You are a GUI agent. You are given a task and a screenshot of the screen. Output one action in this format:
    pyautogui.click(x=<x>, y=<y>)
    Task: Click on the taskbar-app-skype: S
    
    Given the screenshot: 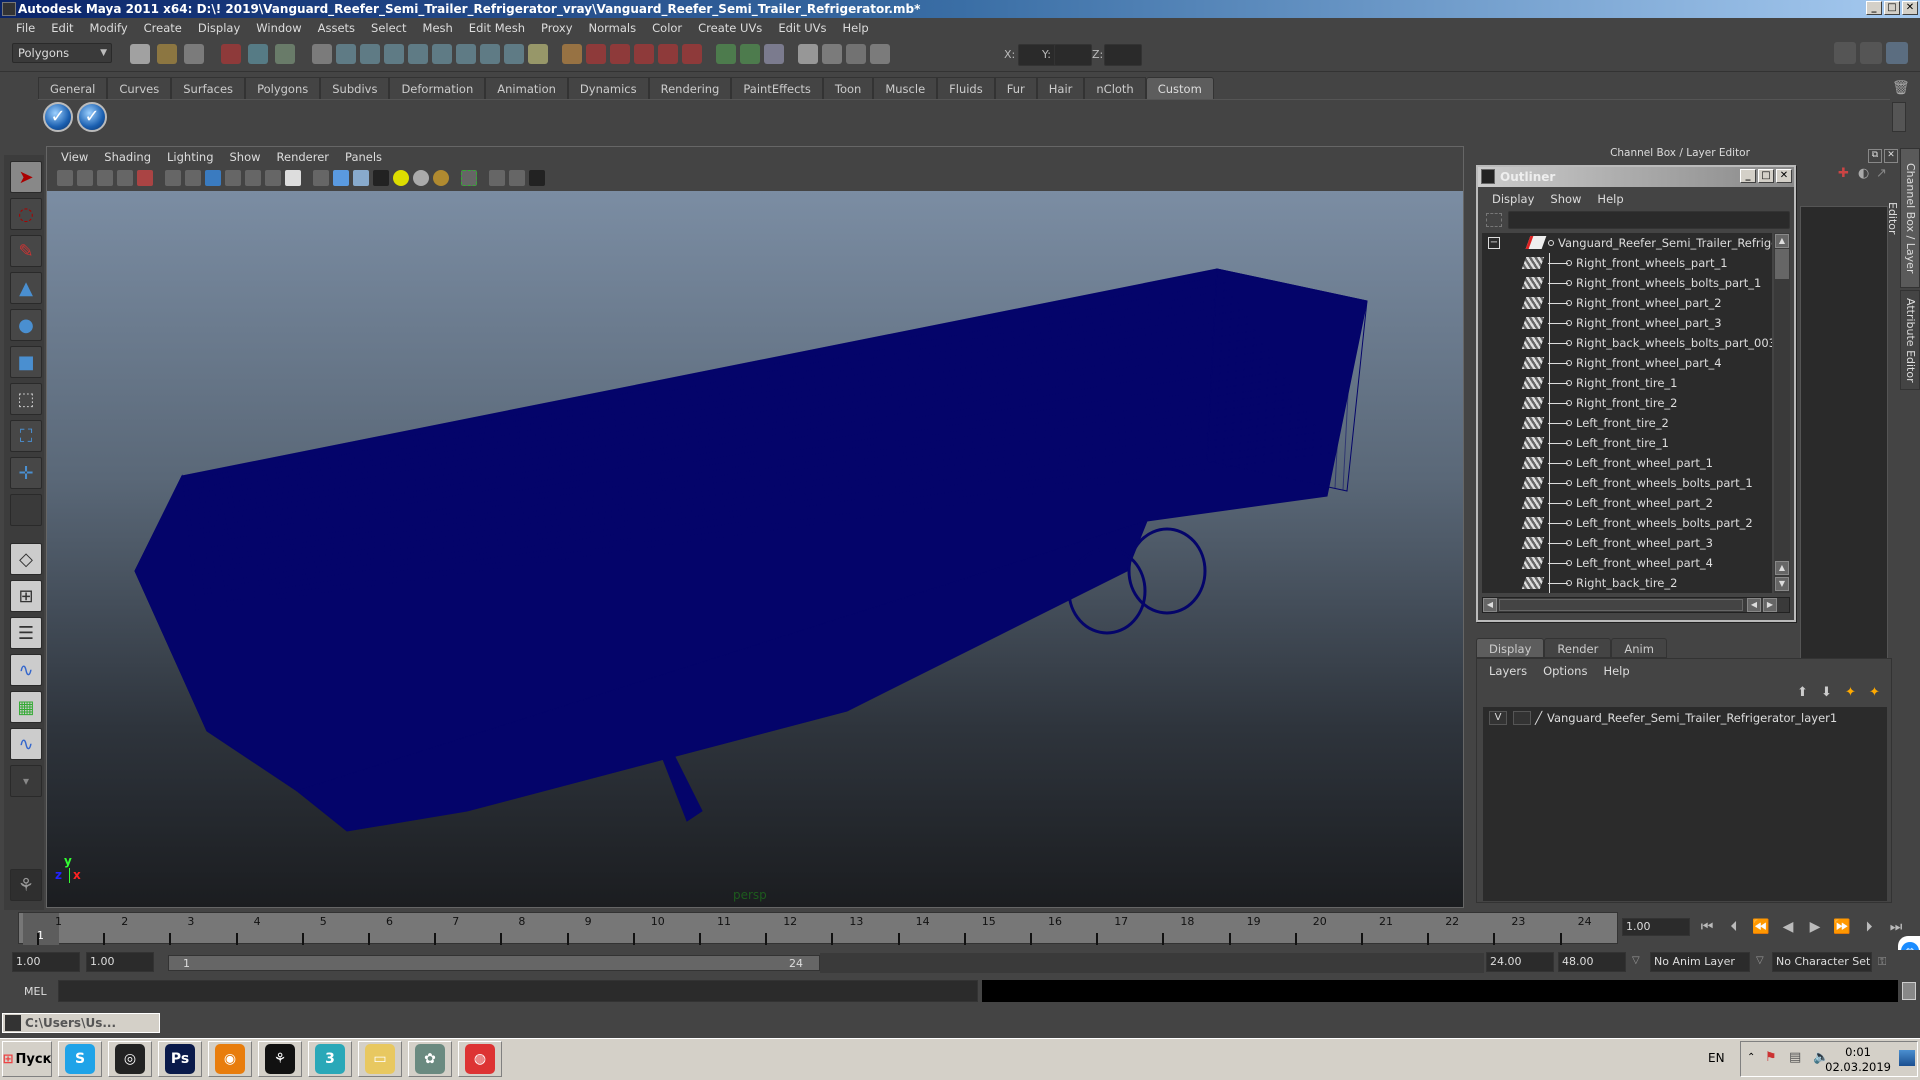 What is the action you would take?
    pyautogui.click(x=80, y=1059)
    